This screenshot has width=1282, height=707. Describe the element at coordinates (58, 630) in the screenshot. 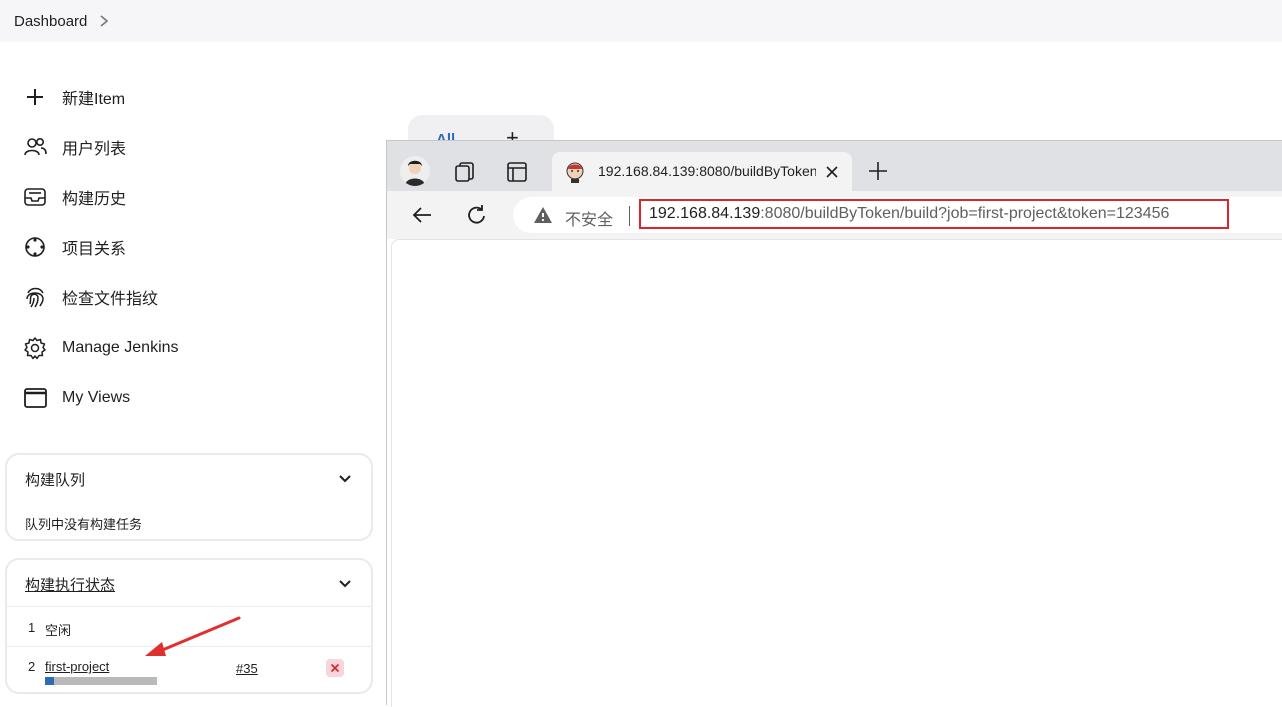

I see `executor-status: 空闲` at that location.